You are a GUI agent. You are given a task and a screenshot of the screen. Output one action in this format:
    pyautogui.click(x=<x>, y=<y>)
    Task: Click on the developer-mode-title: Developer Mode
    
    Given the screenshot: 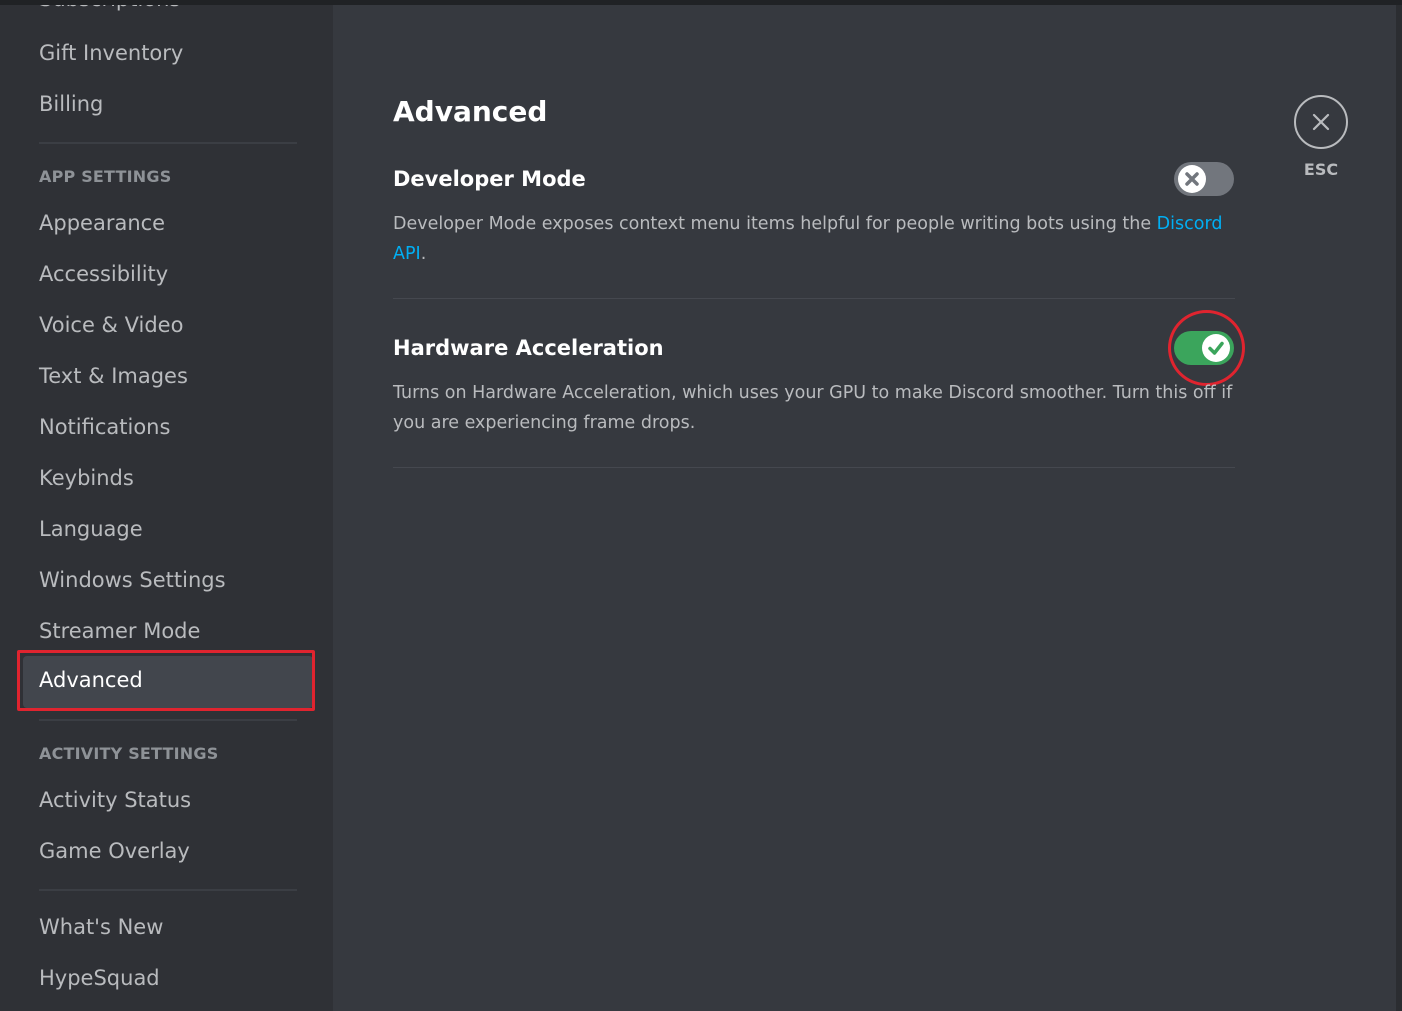 What is the action you would take?
    pyautogui.click(x=489, y=179)
    